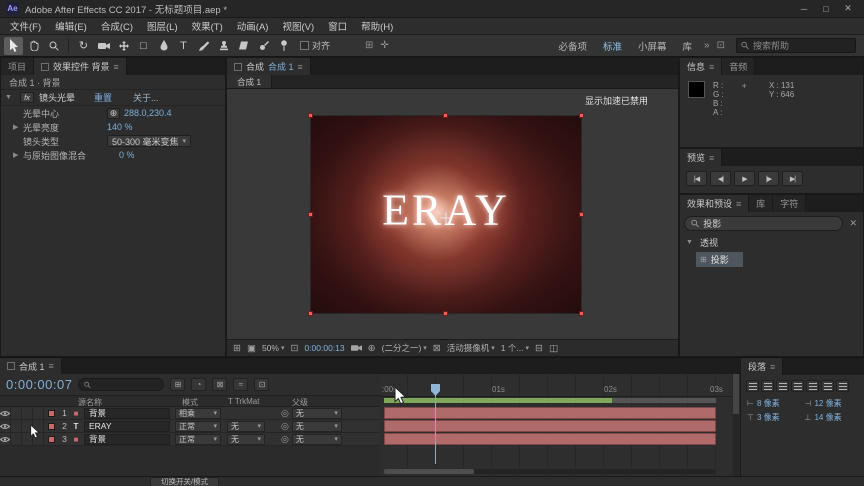  I want to click on viewer-tab-comp1: 合成 1, so click(250, 81).